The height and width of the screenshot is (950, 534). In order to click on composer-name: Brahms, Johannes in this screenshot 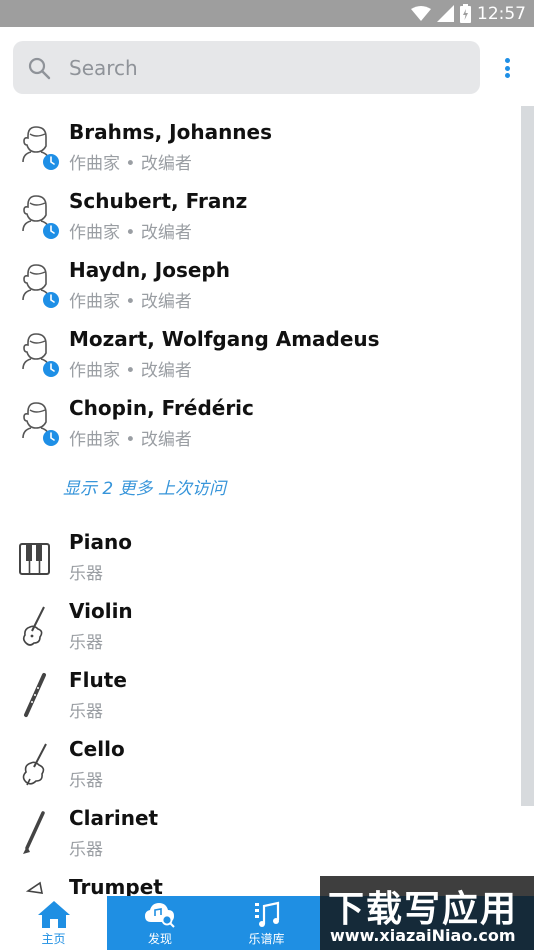, I will do `click(171, 132)`.